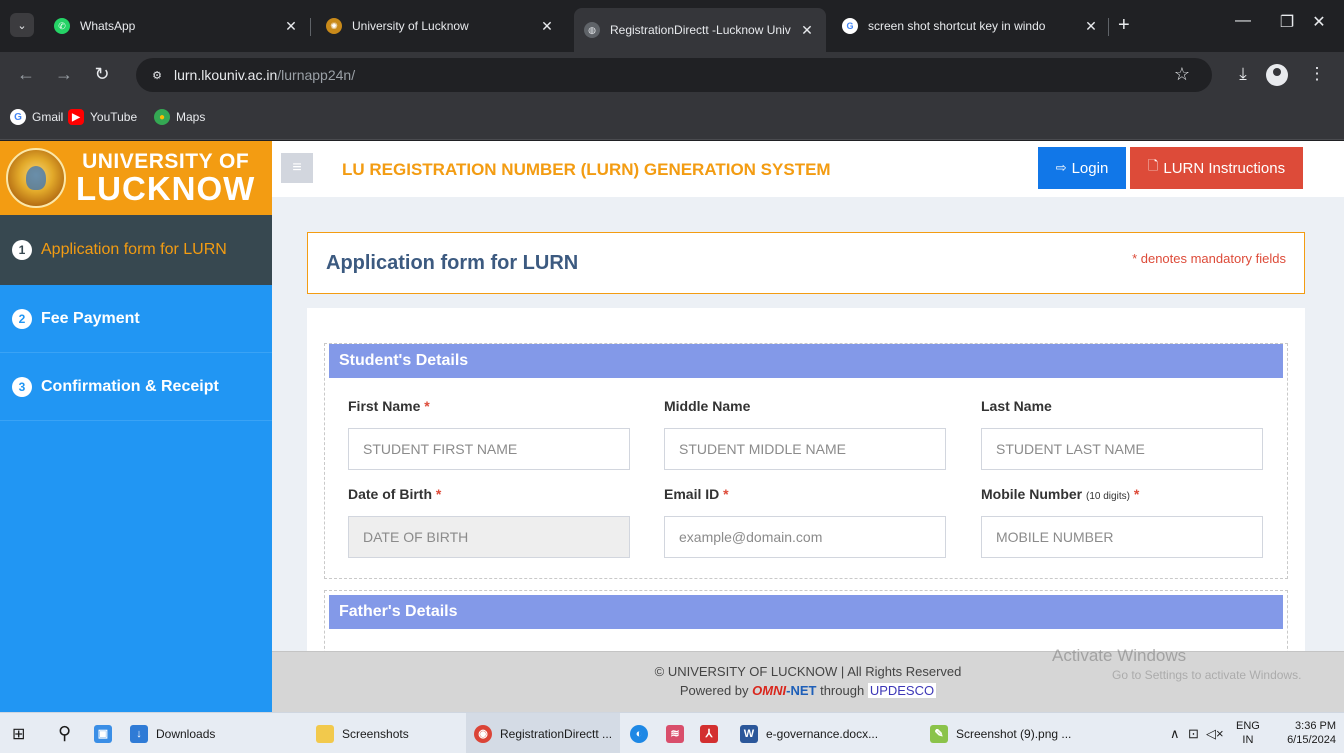 Image resolution: width=1344 pixels, height=753 pixels. Describe the element at coordinates (805, 537) in the screenshot. I see `email-field: example@domain.com` at that location.